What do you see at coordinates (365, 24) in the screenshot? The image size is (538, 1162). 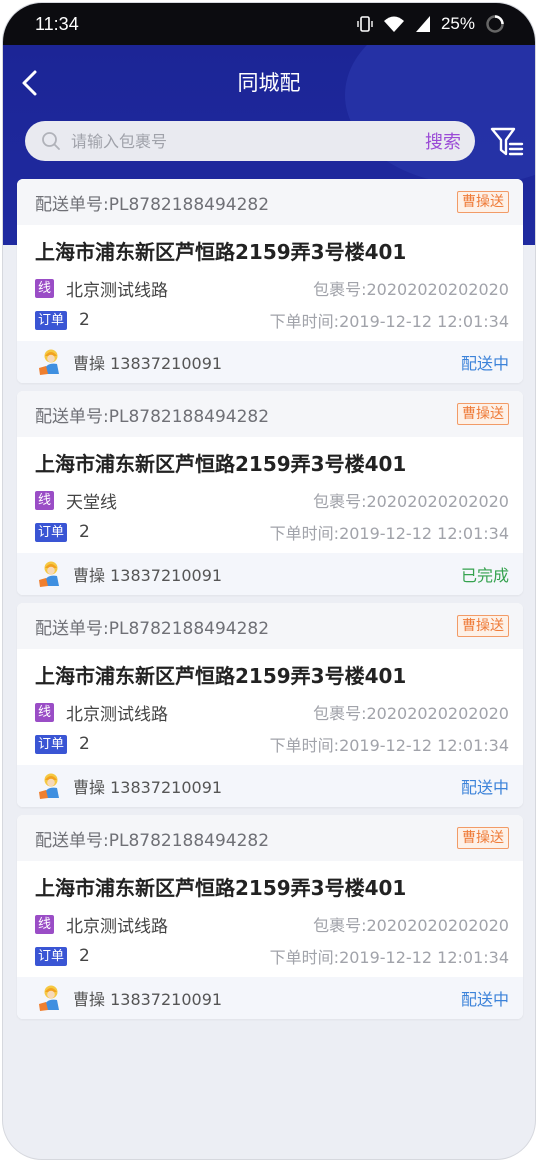 I see `vibrate-icon` at bounding box center [365, 24].